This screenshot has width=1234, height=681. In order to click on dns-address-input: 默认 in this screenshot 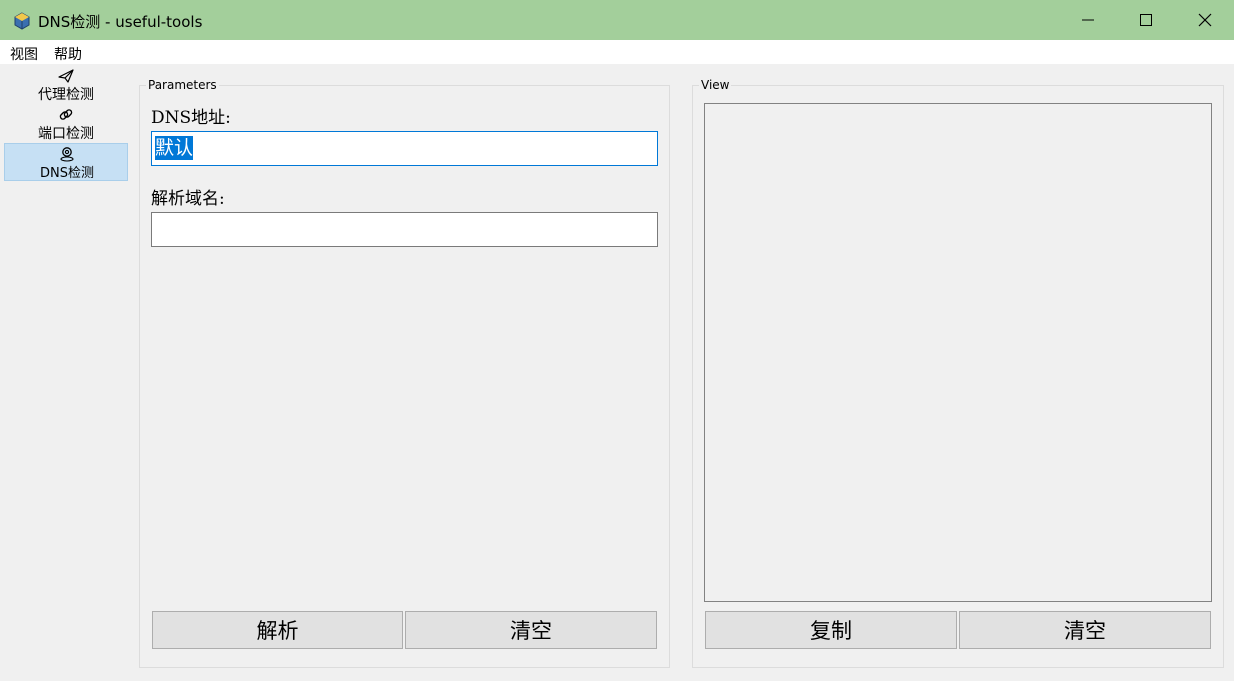, I will do `click(404, 148)`.